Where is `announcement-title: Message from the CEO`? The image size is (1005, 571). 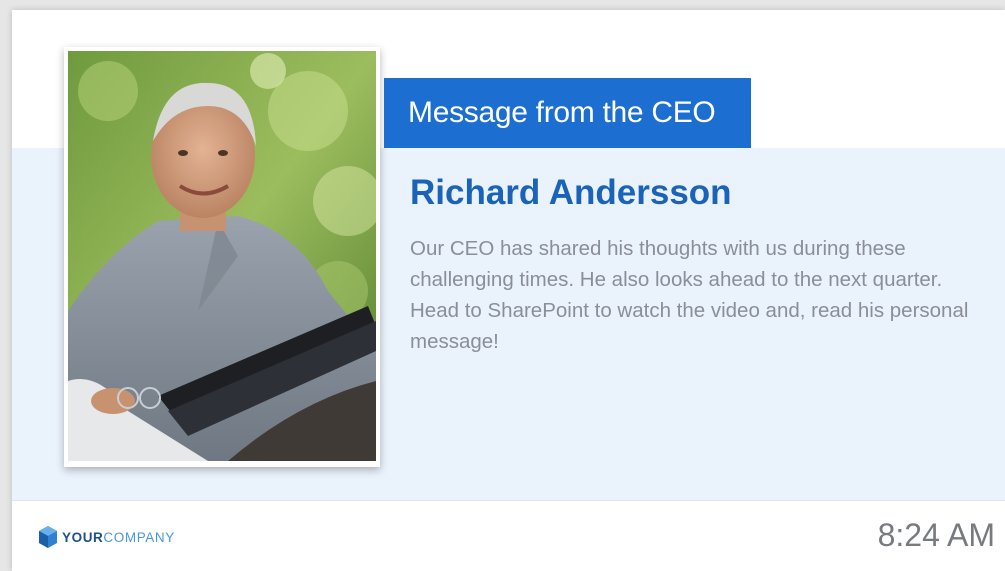 announcement-title: Message from the CEO is located at coordinates (562, 112).